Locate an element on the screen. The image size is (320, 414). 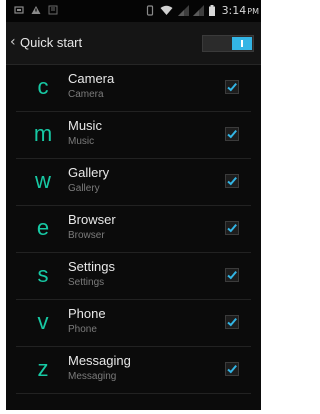
status-right-icons: 3:14PM is located at coordinates (202, 11).